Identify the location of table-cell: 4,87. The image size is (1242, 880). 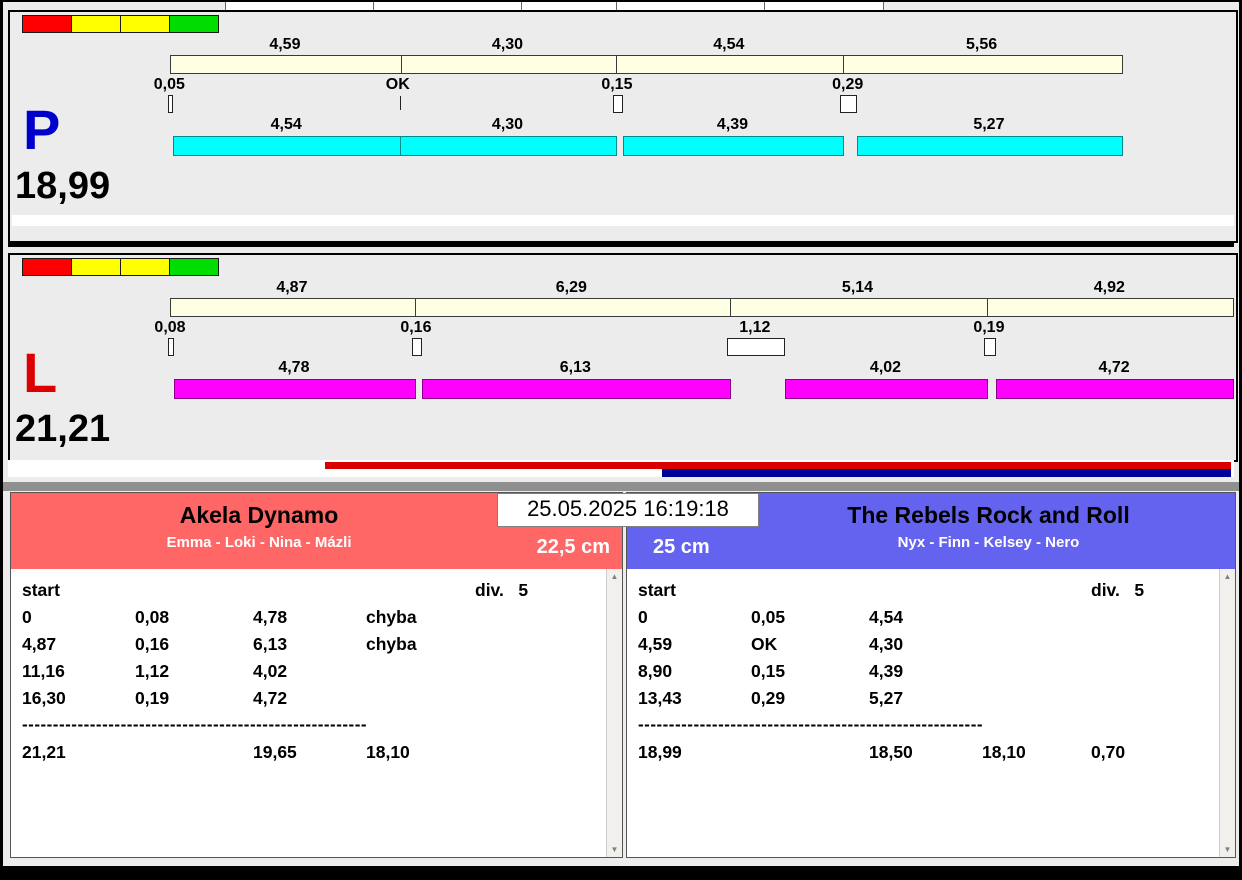
(39, 644).